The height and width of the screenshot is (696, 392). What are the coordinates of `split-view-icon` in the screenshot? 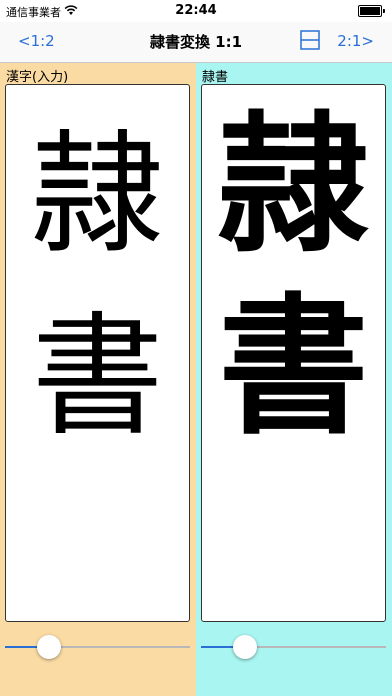 It's located at (310, 40).